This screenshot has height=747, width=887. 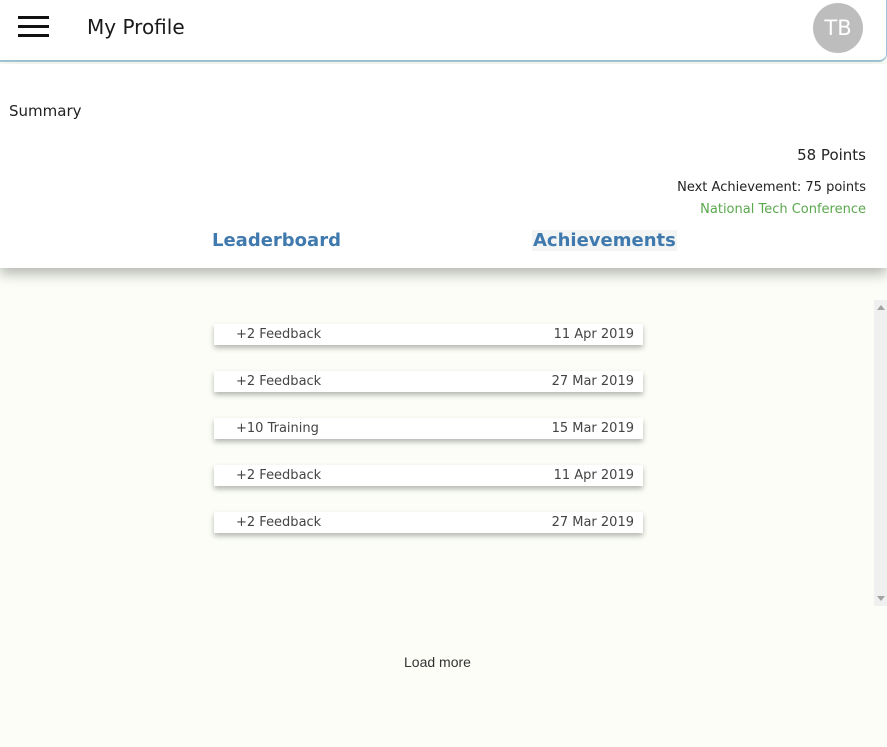 I want to click on tab-leaderboard: Leaderboard, so click(x=276, y=240).